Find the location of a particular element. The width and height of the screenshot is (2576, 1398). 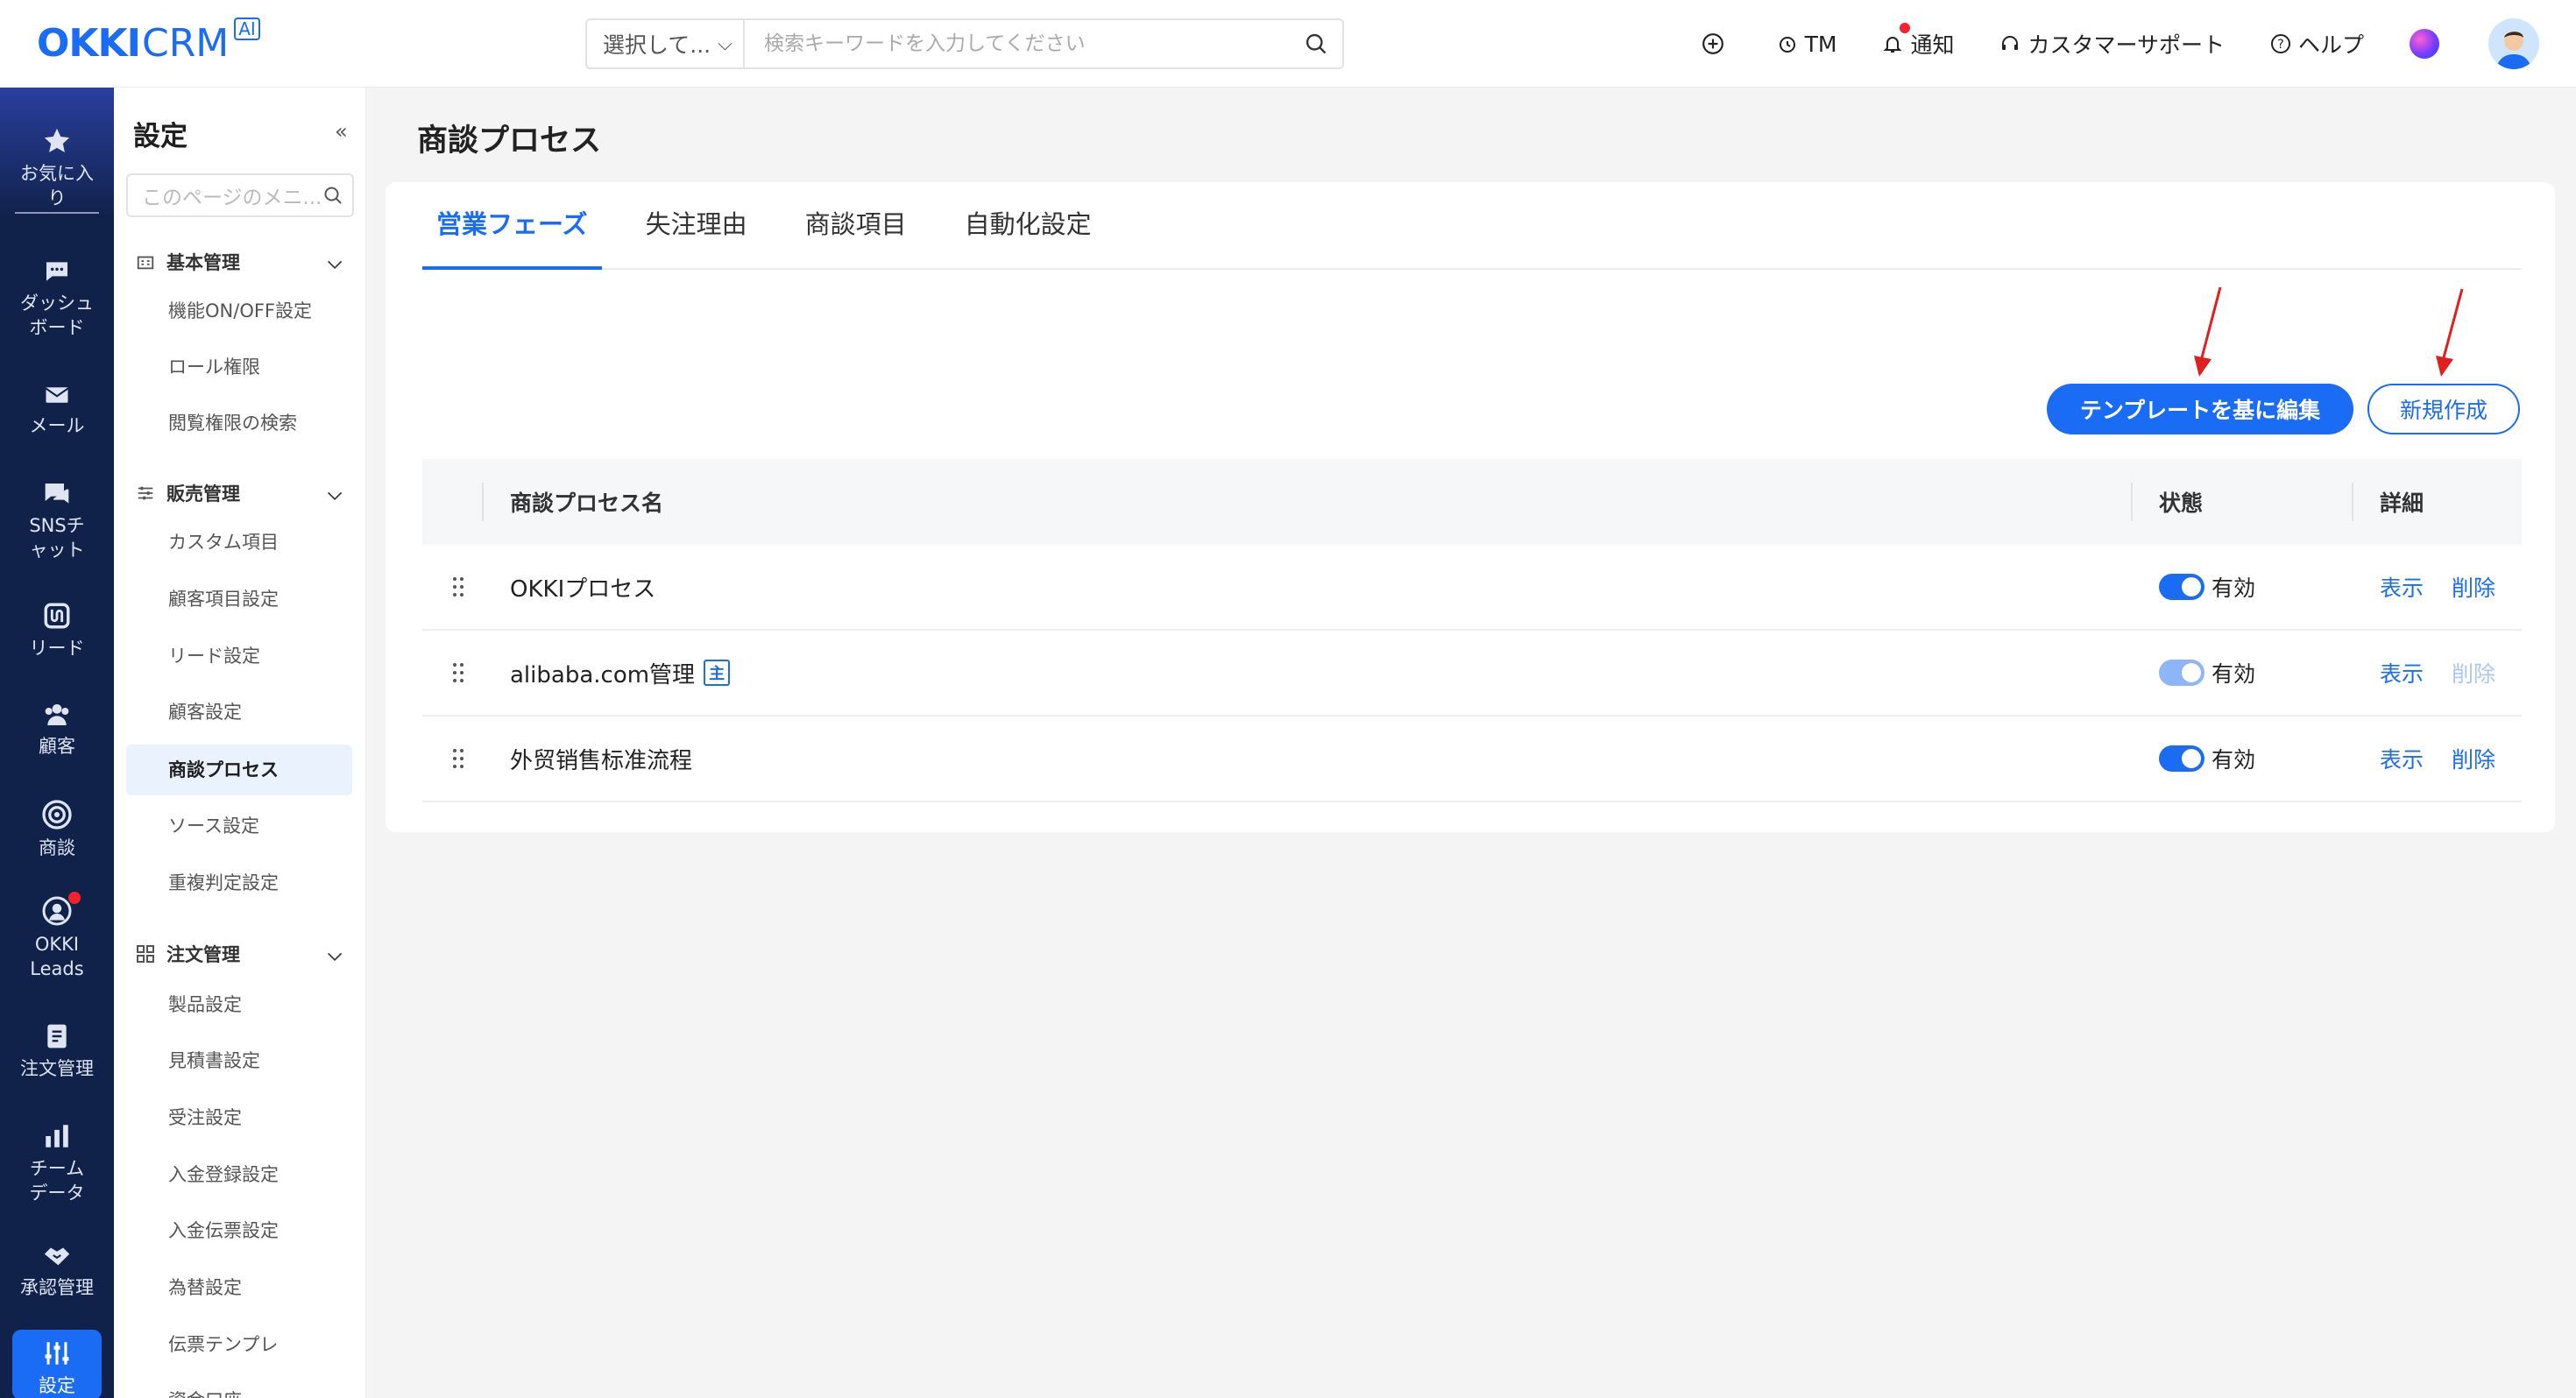

nav-dashboard: ダッシュボード is located at coordinates (57, 299).